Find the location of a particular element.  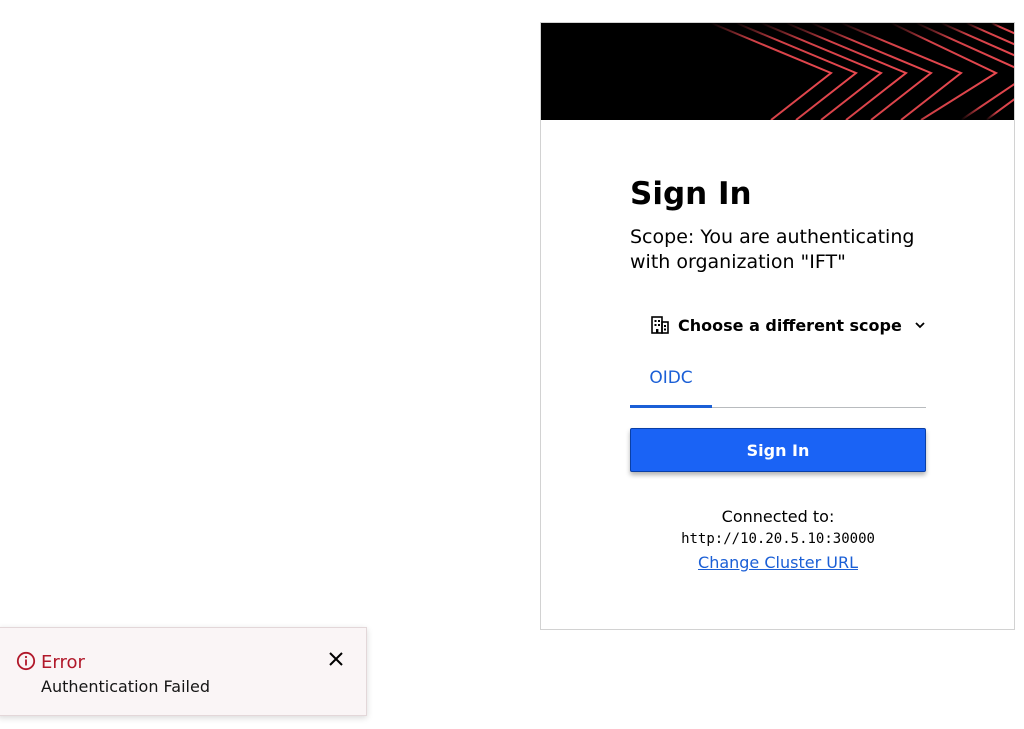

error-toast: Error Authentication Failed is located at coordinates (183, 671).